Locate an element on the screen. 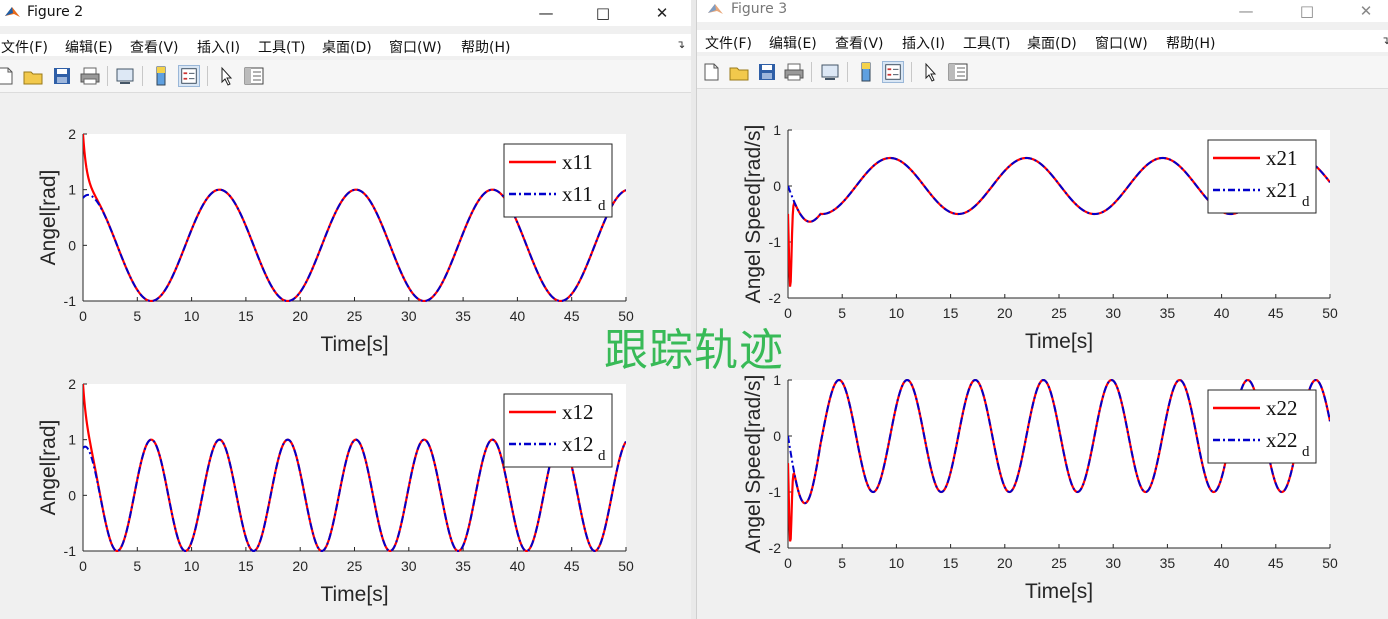 The width and height of the screenshot is (1388, 619). legend-label: x21 is located at coordinates (1282, 158).